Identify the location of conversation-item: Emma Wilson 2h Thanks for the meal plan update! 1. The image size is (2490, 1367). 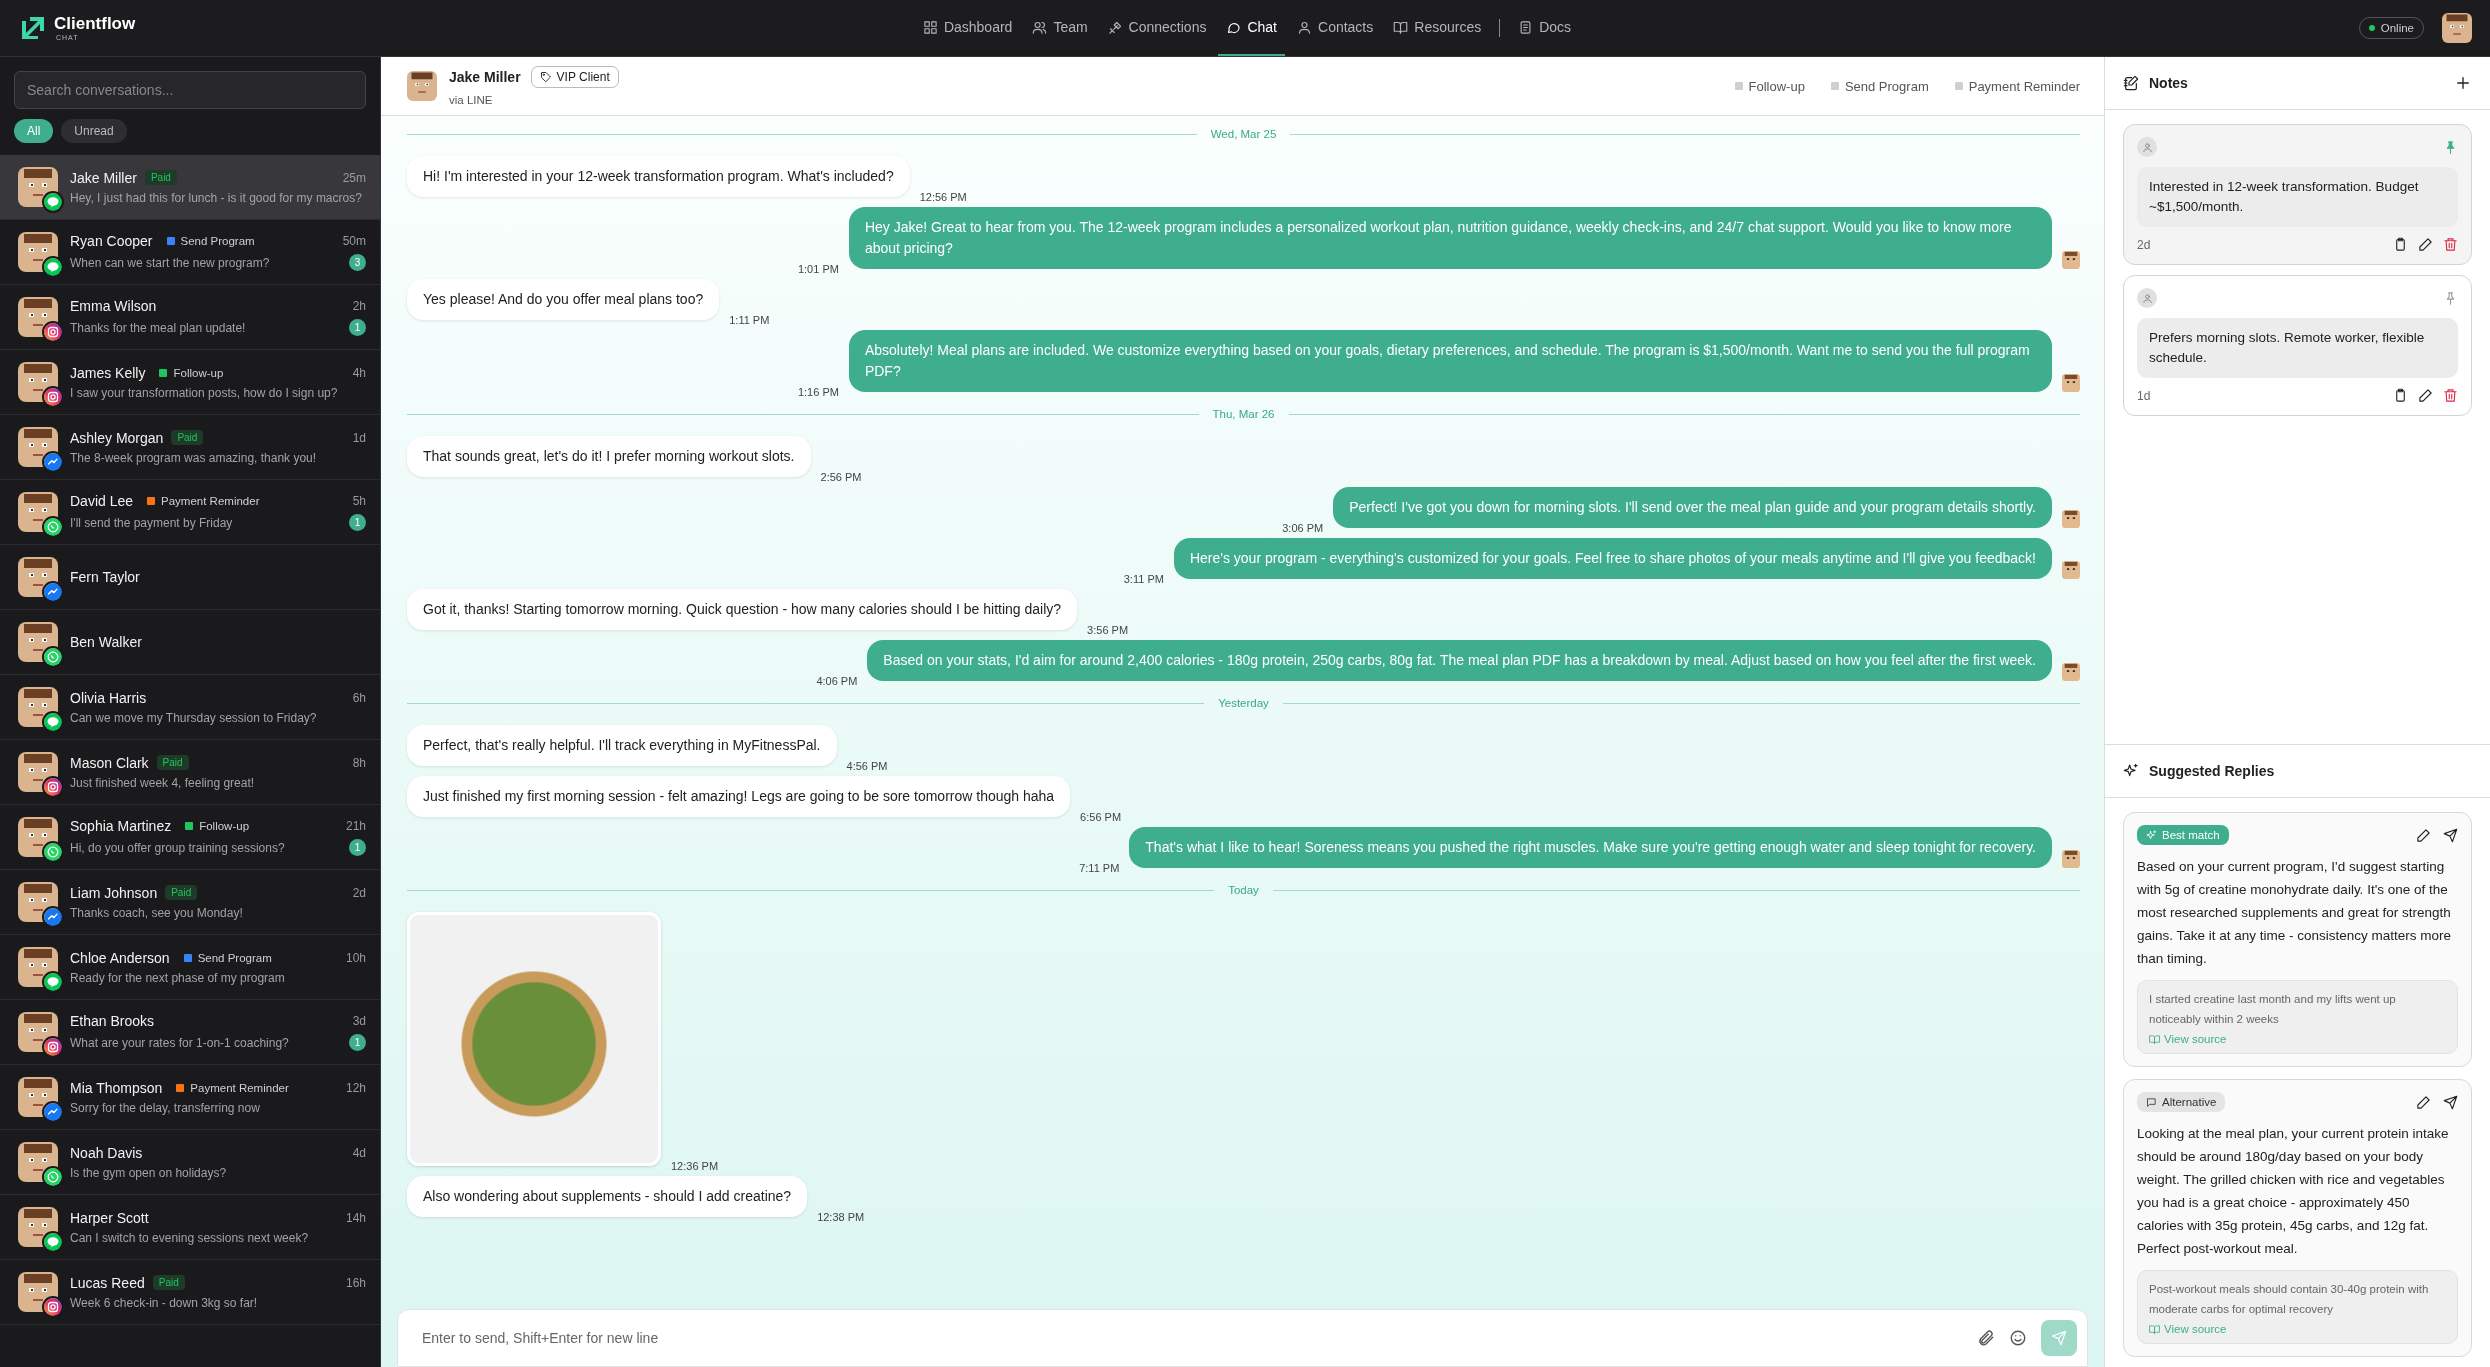
(190, 317).